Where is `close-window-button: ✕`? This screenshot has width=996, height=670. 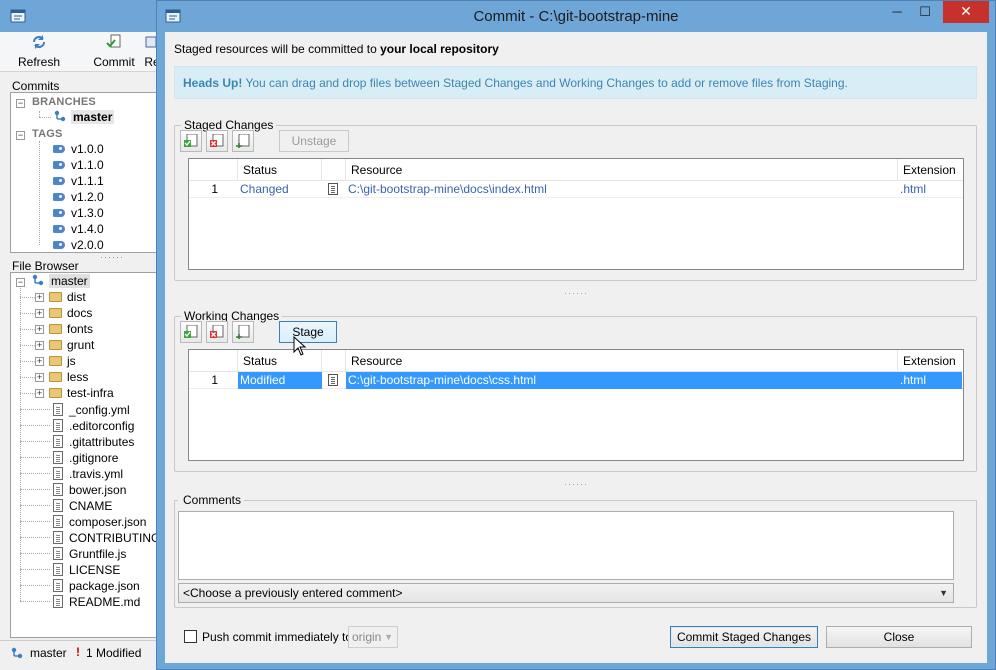
close-window-button: ✕ is located at coordinates (966, 12).